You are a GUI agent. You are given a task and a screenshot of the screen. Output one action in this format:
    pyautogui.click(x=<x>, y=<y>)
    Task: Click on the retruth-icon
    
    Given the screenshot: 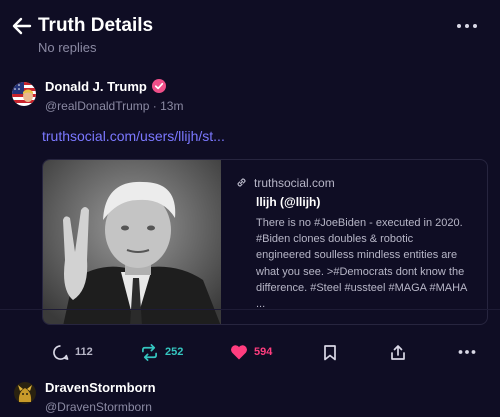 What is the action you would take?
    pyautogui.click(x=149, y=352)
    